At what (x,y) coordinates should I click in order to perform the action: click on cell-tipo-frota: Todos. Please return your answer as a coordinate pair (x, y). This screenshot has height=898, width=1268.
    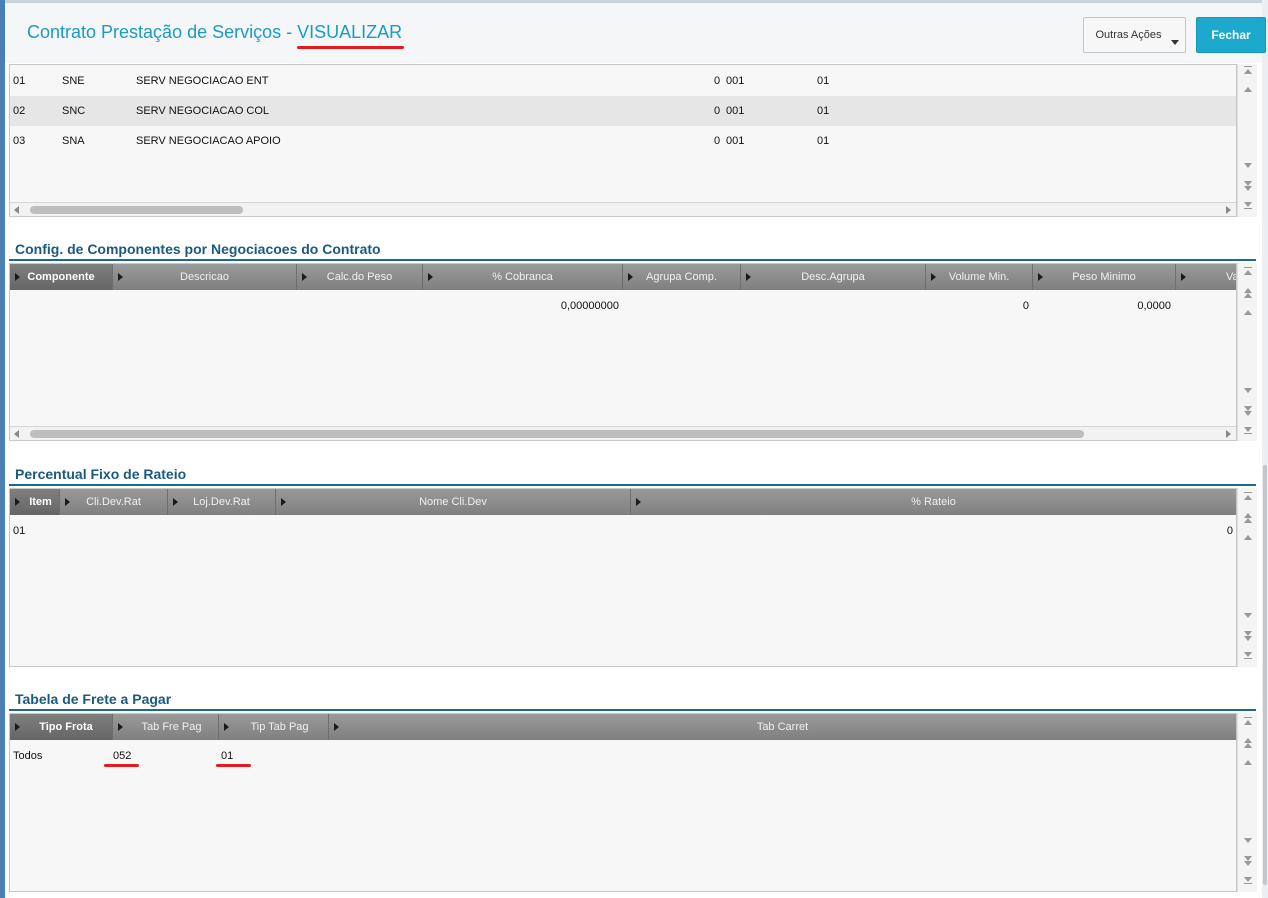
    Looking at the image, I should click on (28, 756).